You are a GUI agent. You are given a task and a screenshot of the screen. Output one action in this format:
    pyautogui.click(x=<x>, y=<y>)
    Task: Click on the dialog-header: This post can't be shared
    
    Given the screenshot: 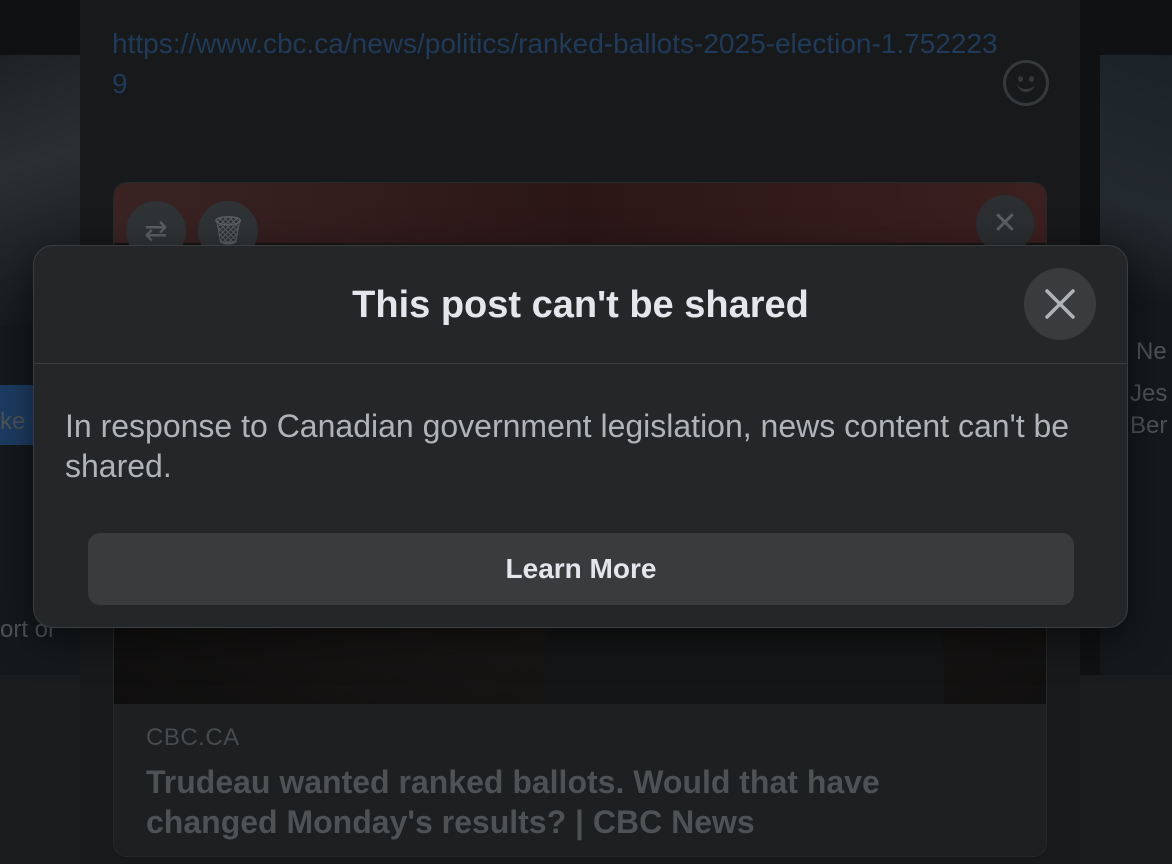 What is the action you would take?
    pyautogui.click(x=580, y=305)
    